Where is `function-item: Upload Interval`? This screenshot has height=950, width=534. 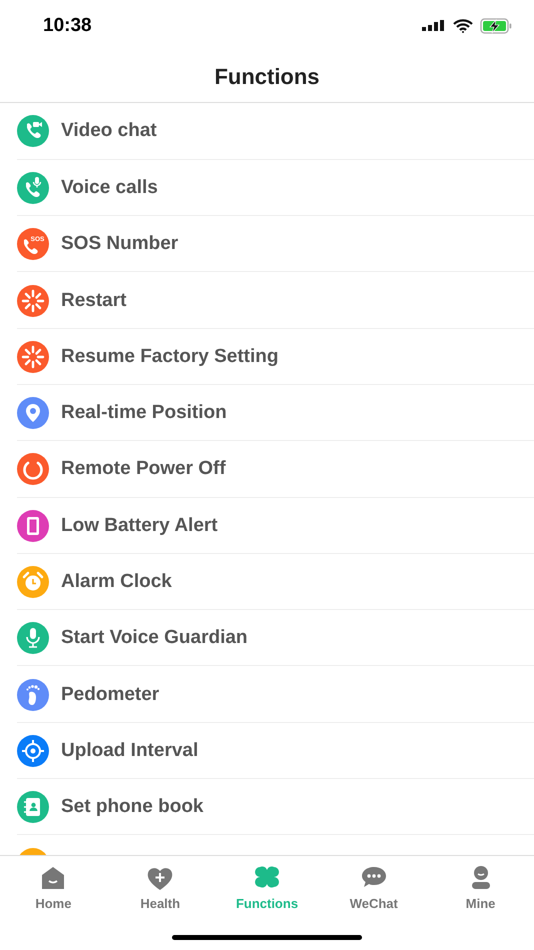
function-item: Upload Interval is located at coordinates (267, 750).